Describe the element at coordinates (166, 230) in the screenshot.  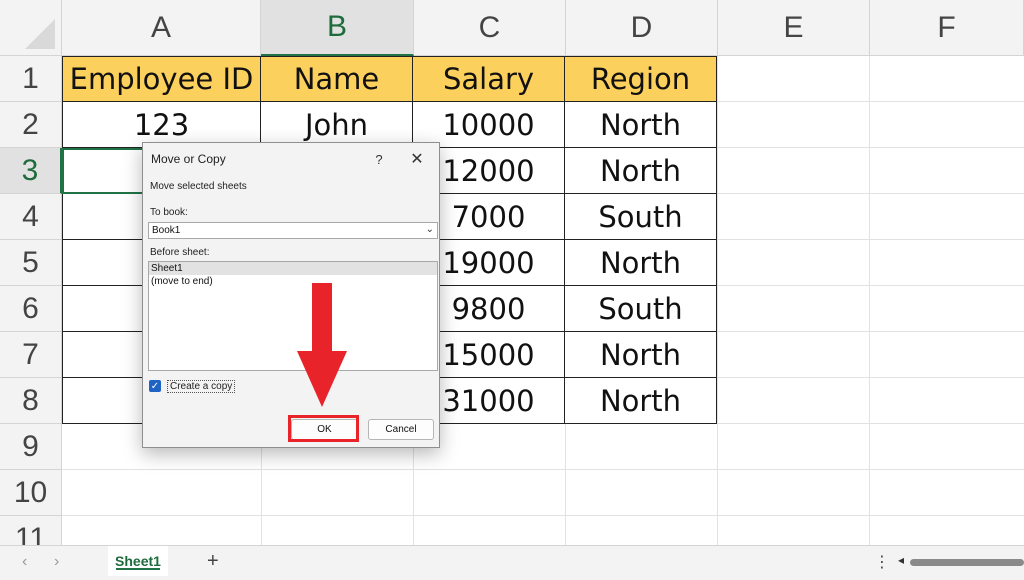
I see `to-book-value: Book1` at that location.